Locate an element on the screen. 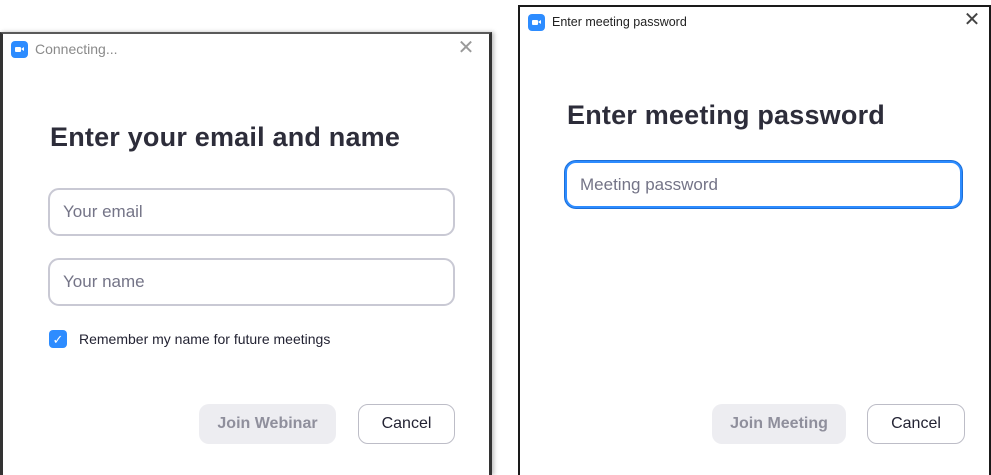 The width and height of the screenshot is (991, 475). name-field is located at coordinates (251, 282).